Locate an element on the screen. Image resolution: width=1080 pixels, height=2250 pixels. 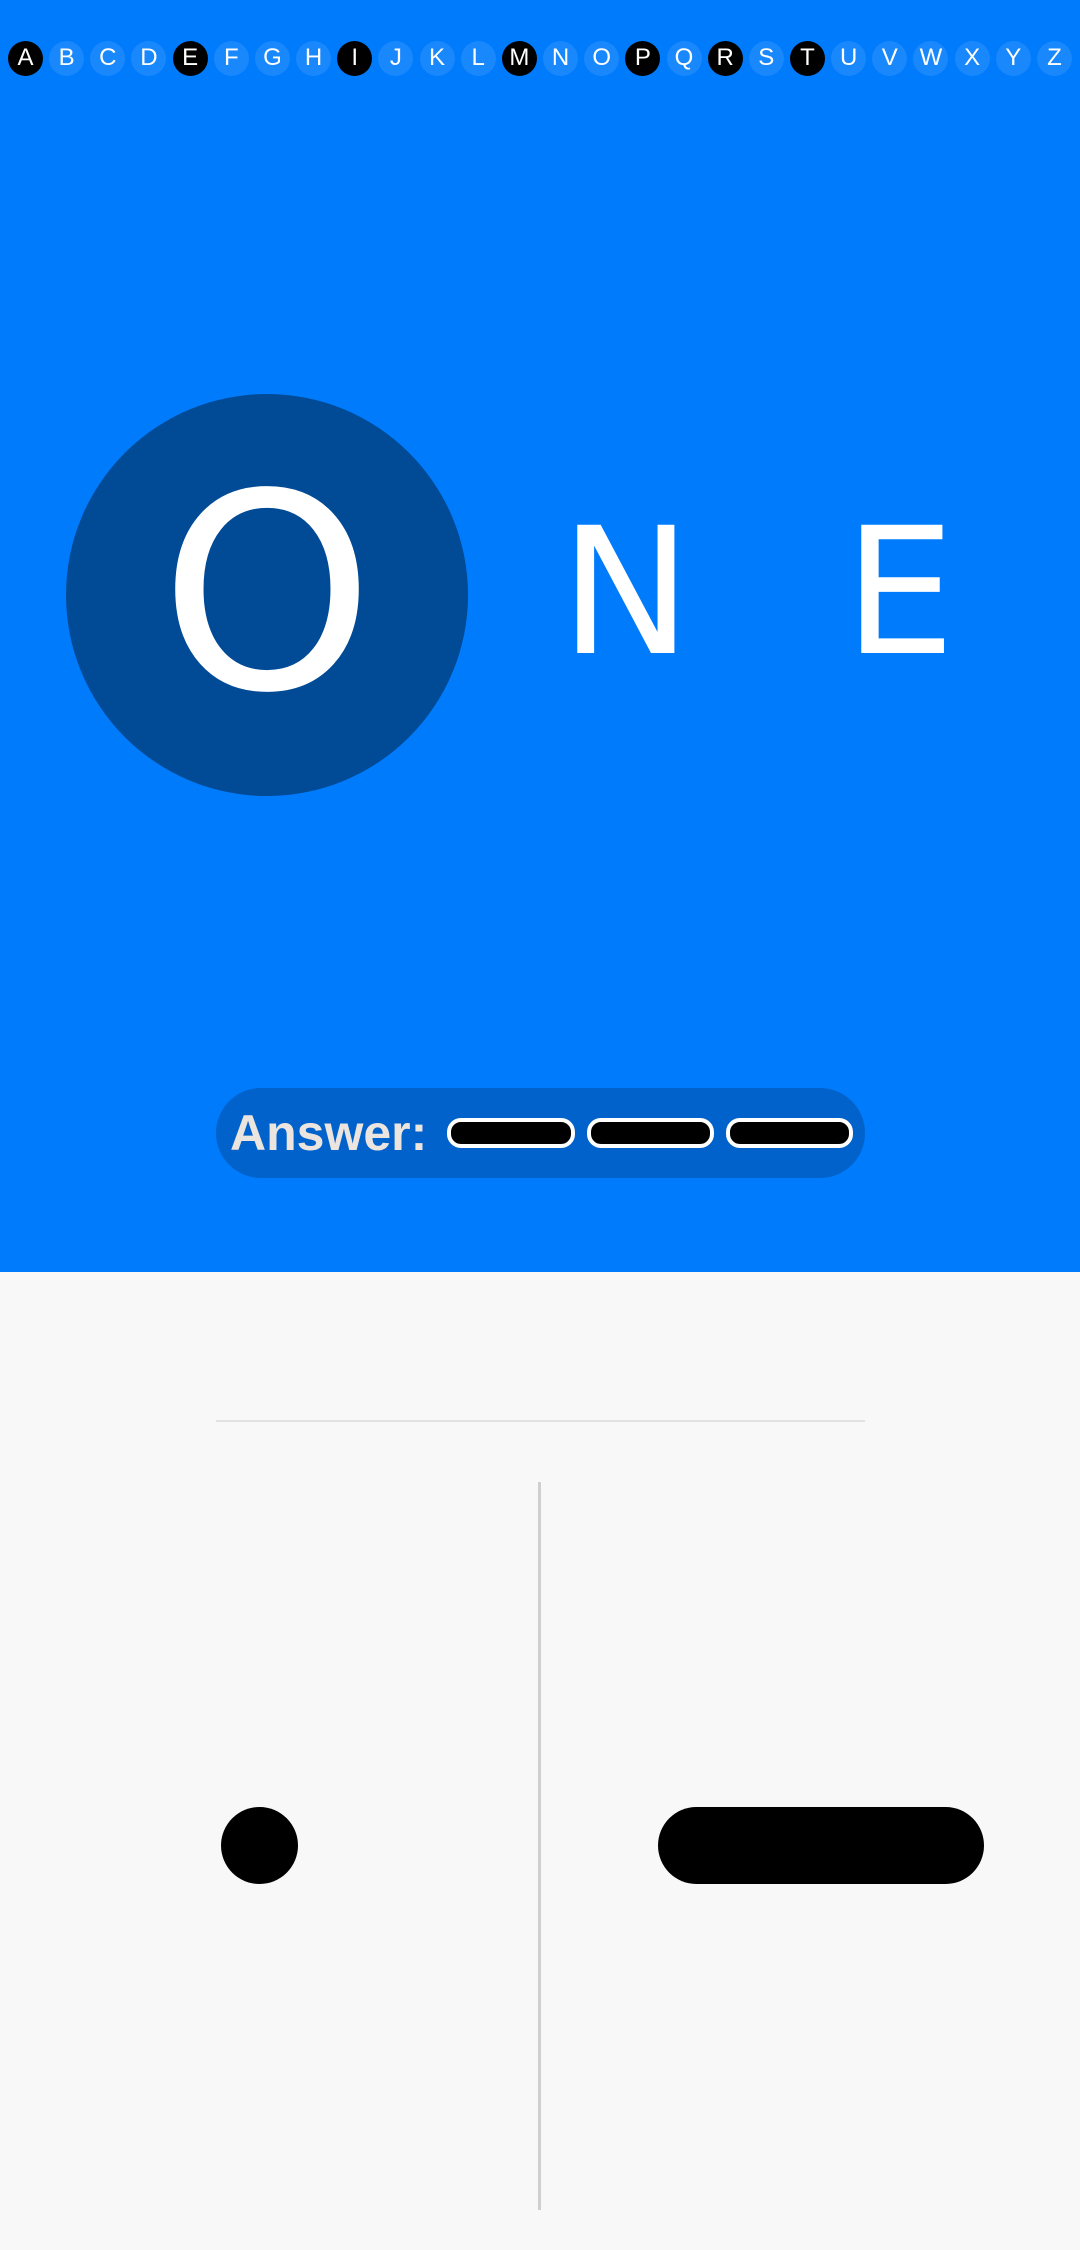
alphabet-letter-b: B is located at coordinates (67, 58).